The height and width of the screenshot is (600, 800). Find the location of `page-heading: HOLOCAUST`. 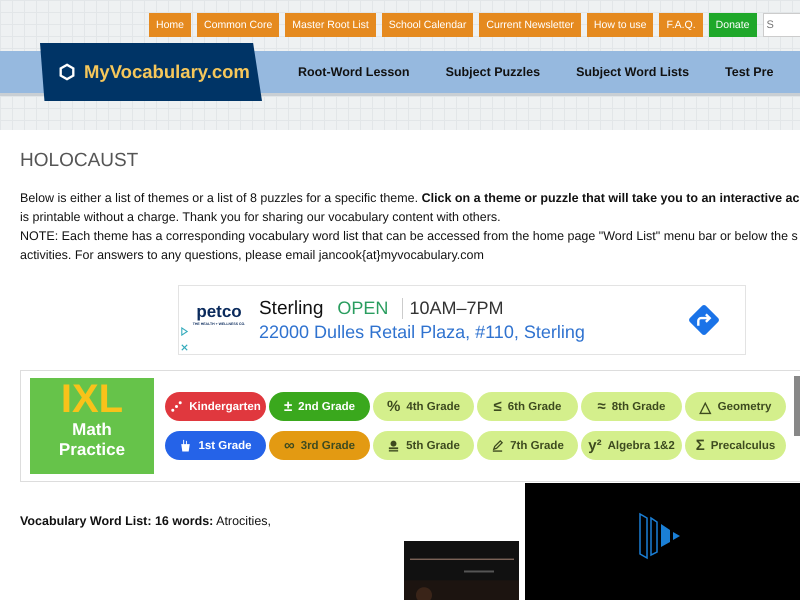

page-heading: HOLOCAUST is located at coordinates (80, 161).